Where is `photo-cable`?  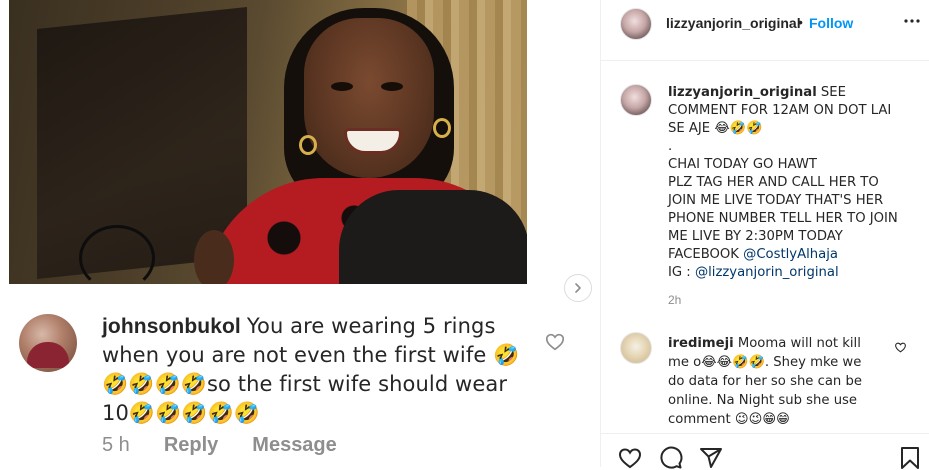
photo-cable is located at coordinates (117, 254).